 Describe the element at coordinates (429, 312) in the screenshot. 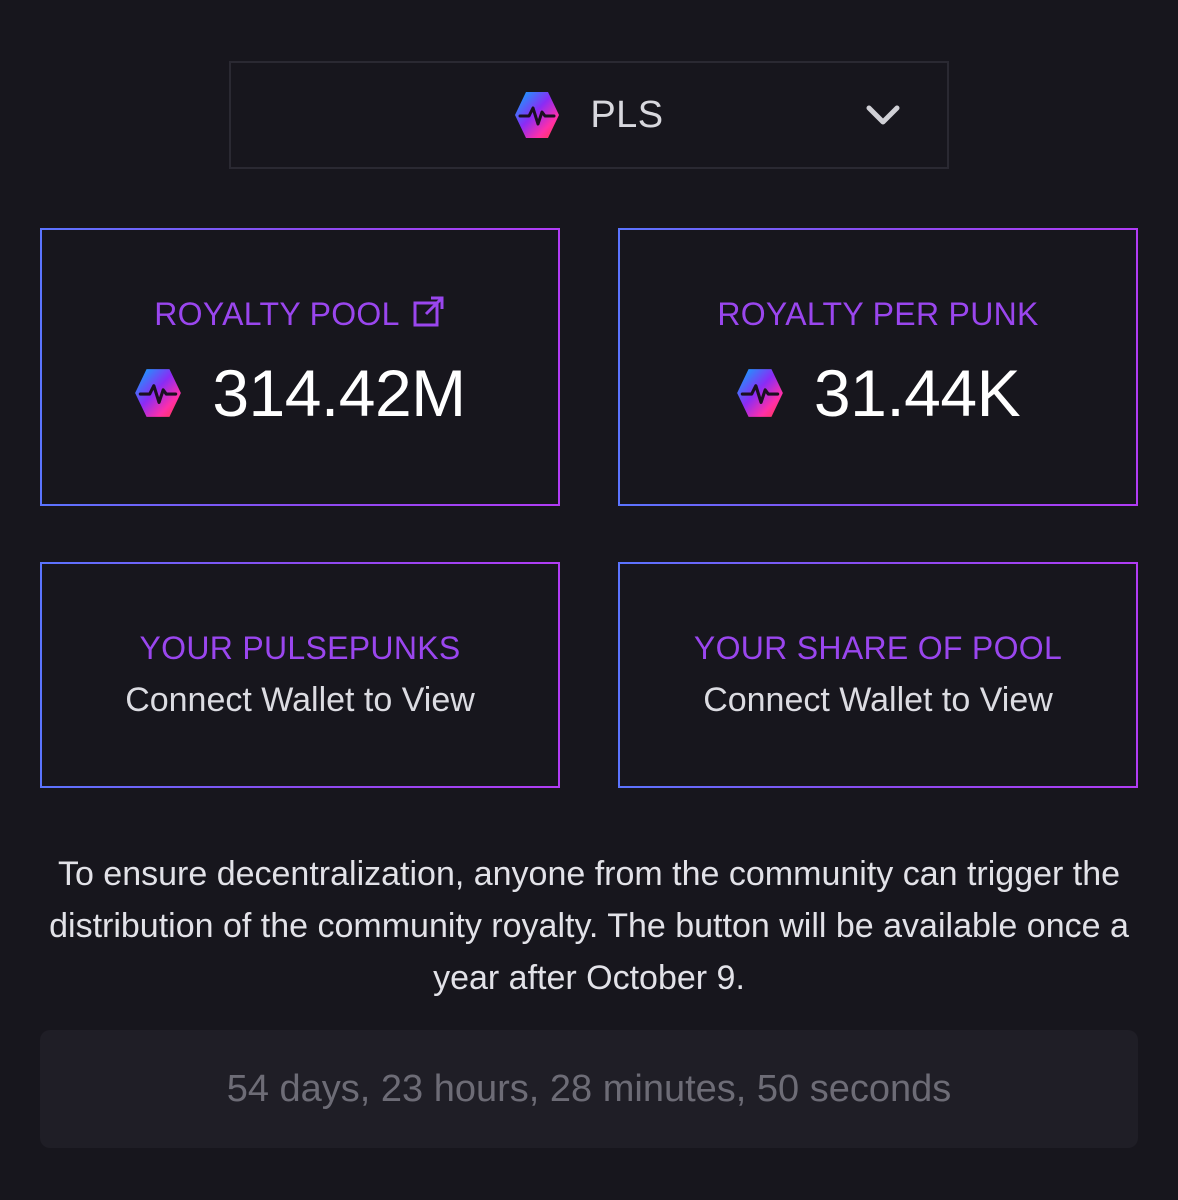

I see `external-link-icon` at that location.